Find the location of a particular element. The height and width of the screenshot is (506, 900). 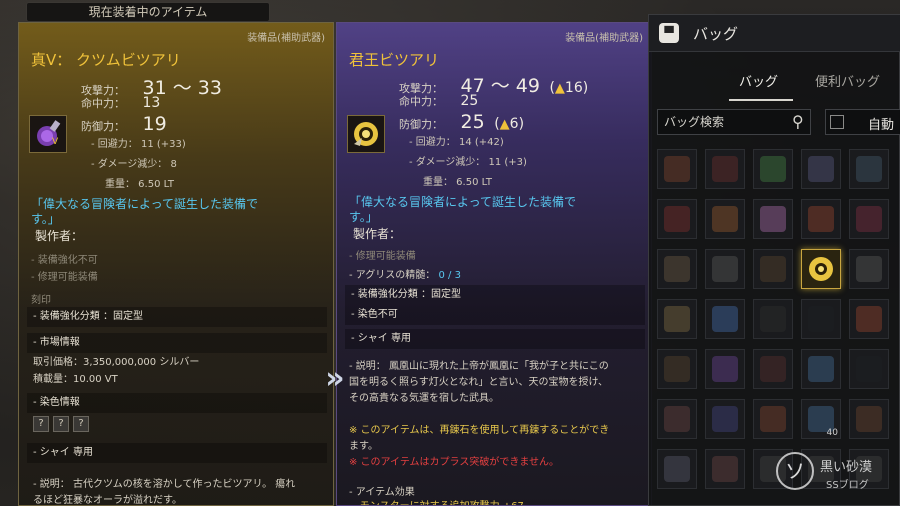

market-price: 取引価格：3,350,000,000 シルバー is located at coordinates (116, 362).